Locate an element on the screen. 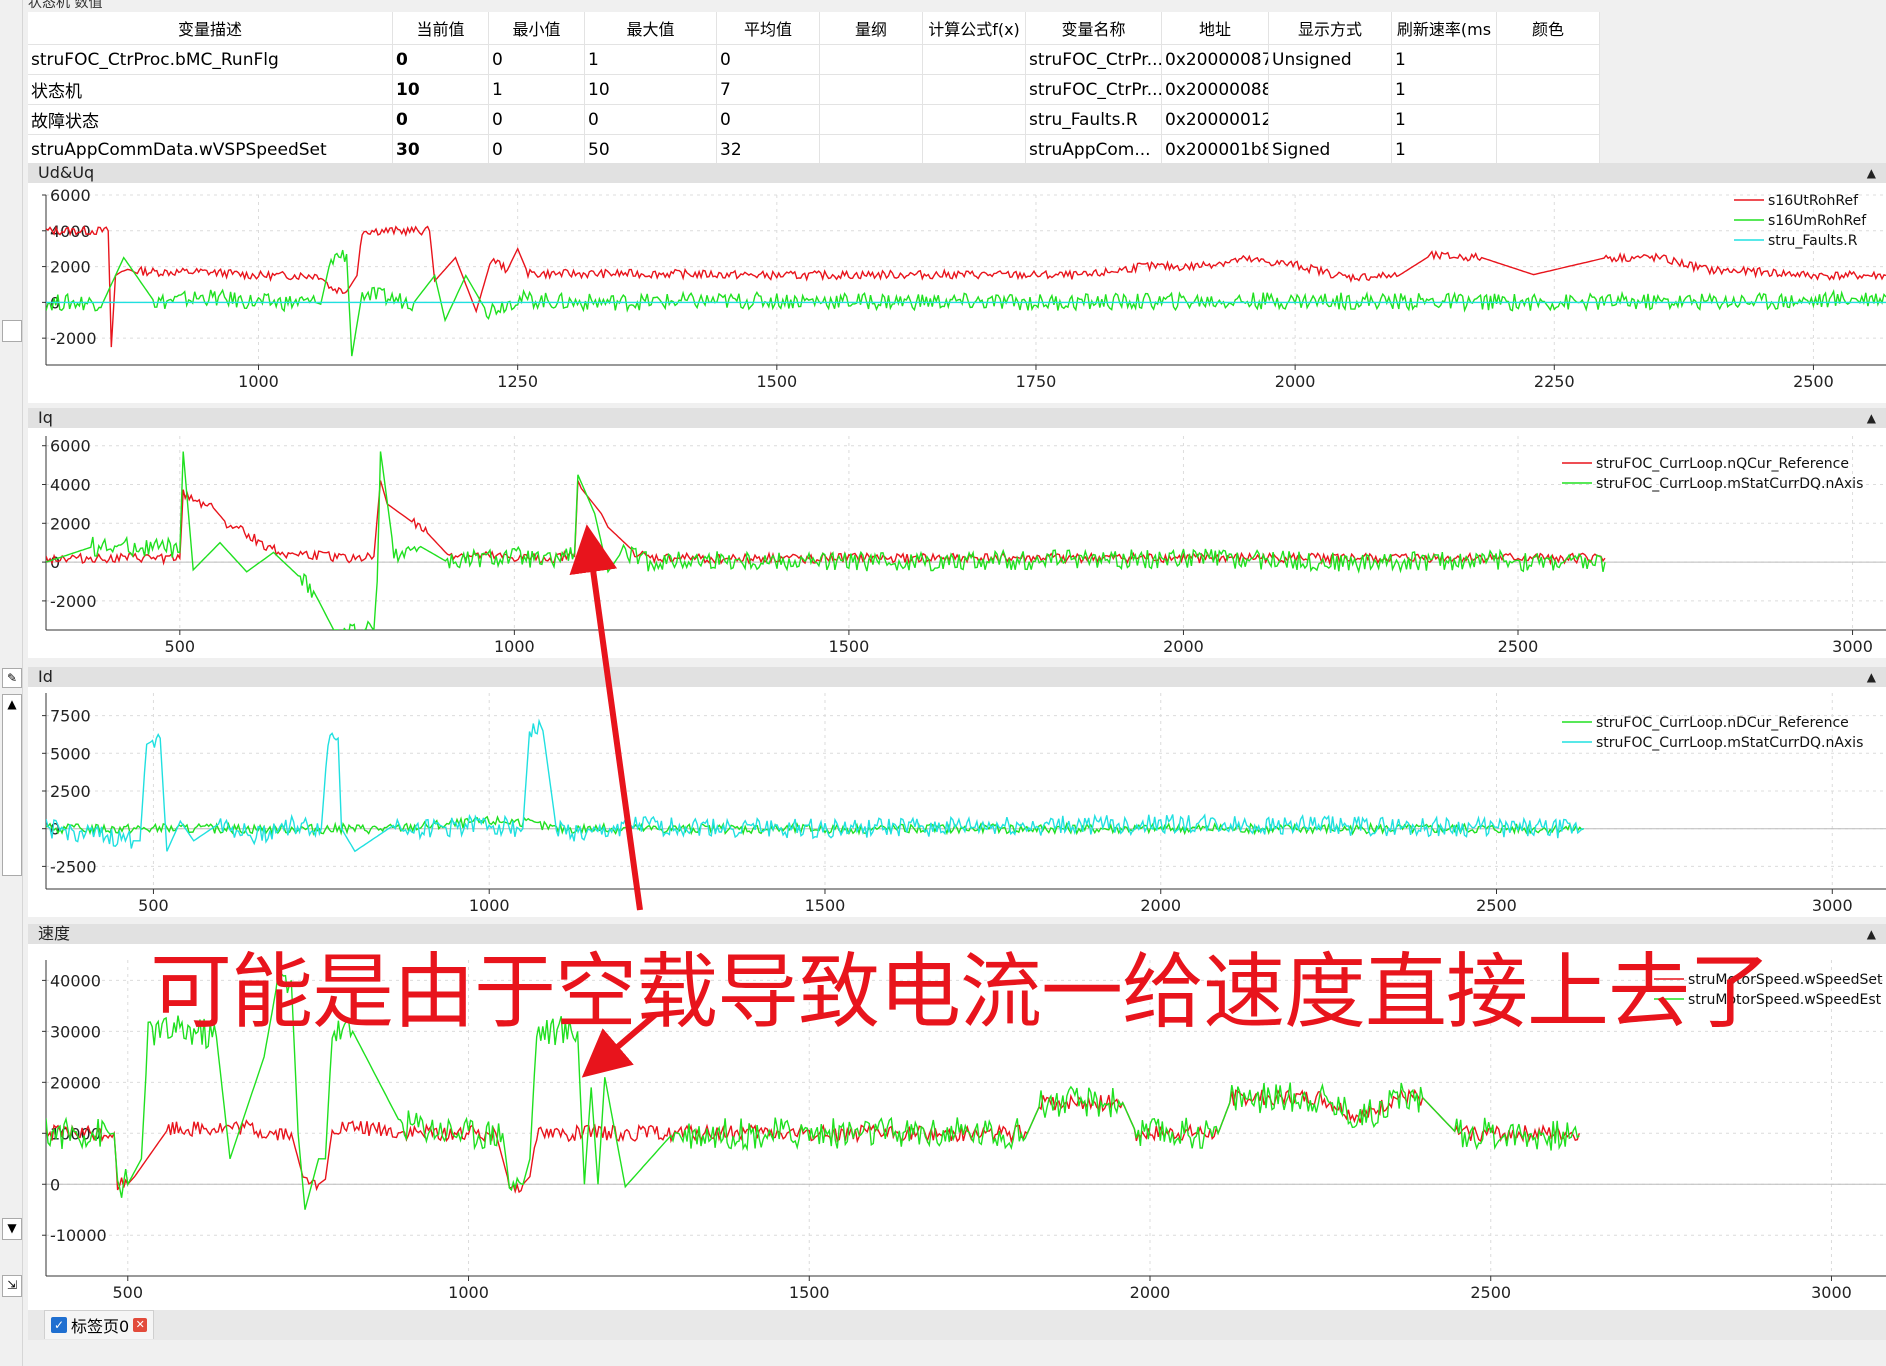 This screenshot has width=1886, height=1366. x-tick-label: 3000 is located at coordinates (1831, 1292).